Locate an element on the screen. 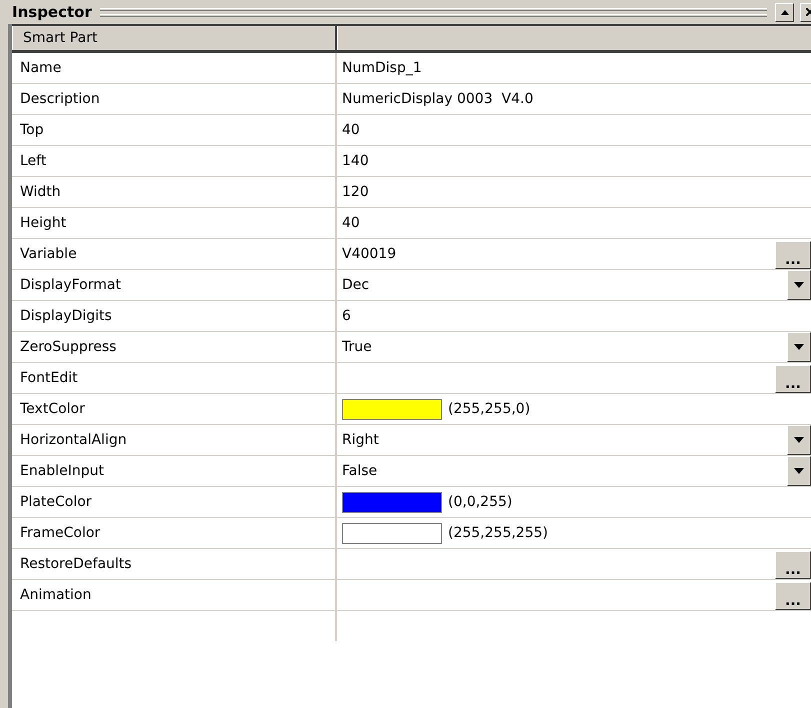 The width and height of the screenshot is (811, 708). property-value: 6 is located at coordinates (576, 316).